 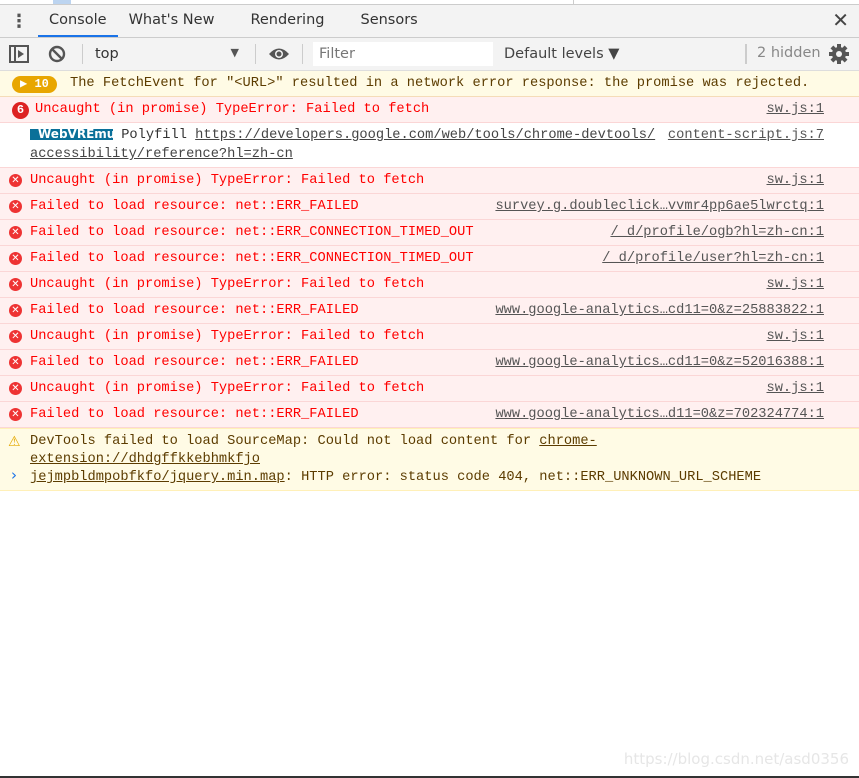 What do you see at coordinates (19, 54) in the screenshot?
I see `sidebar-toggle-icon` at bounding box center [19, 54].